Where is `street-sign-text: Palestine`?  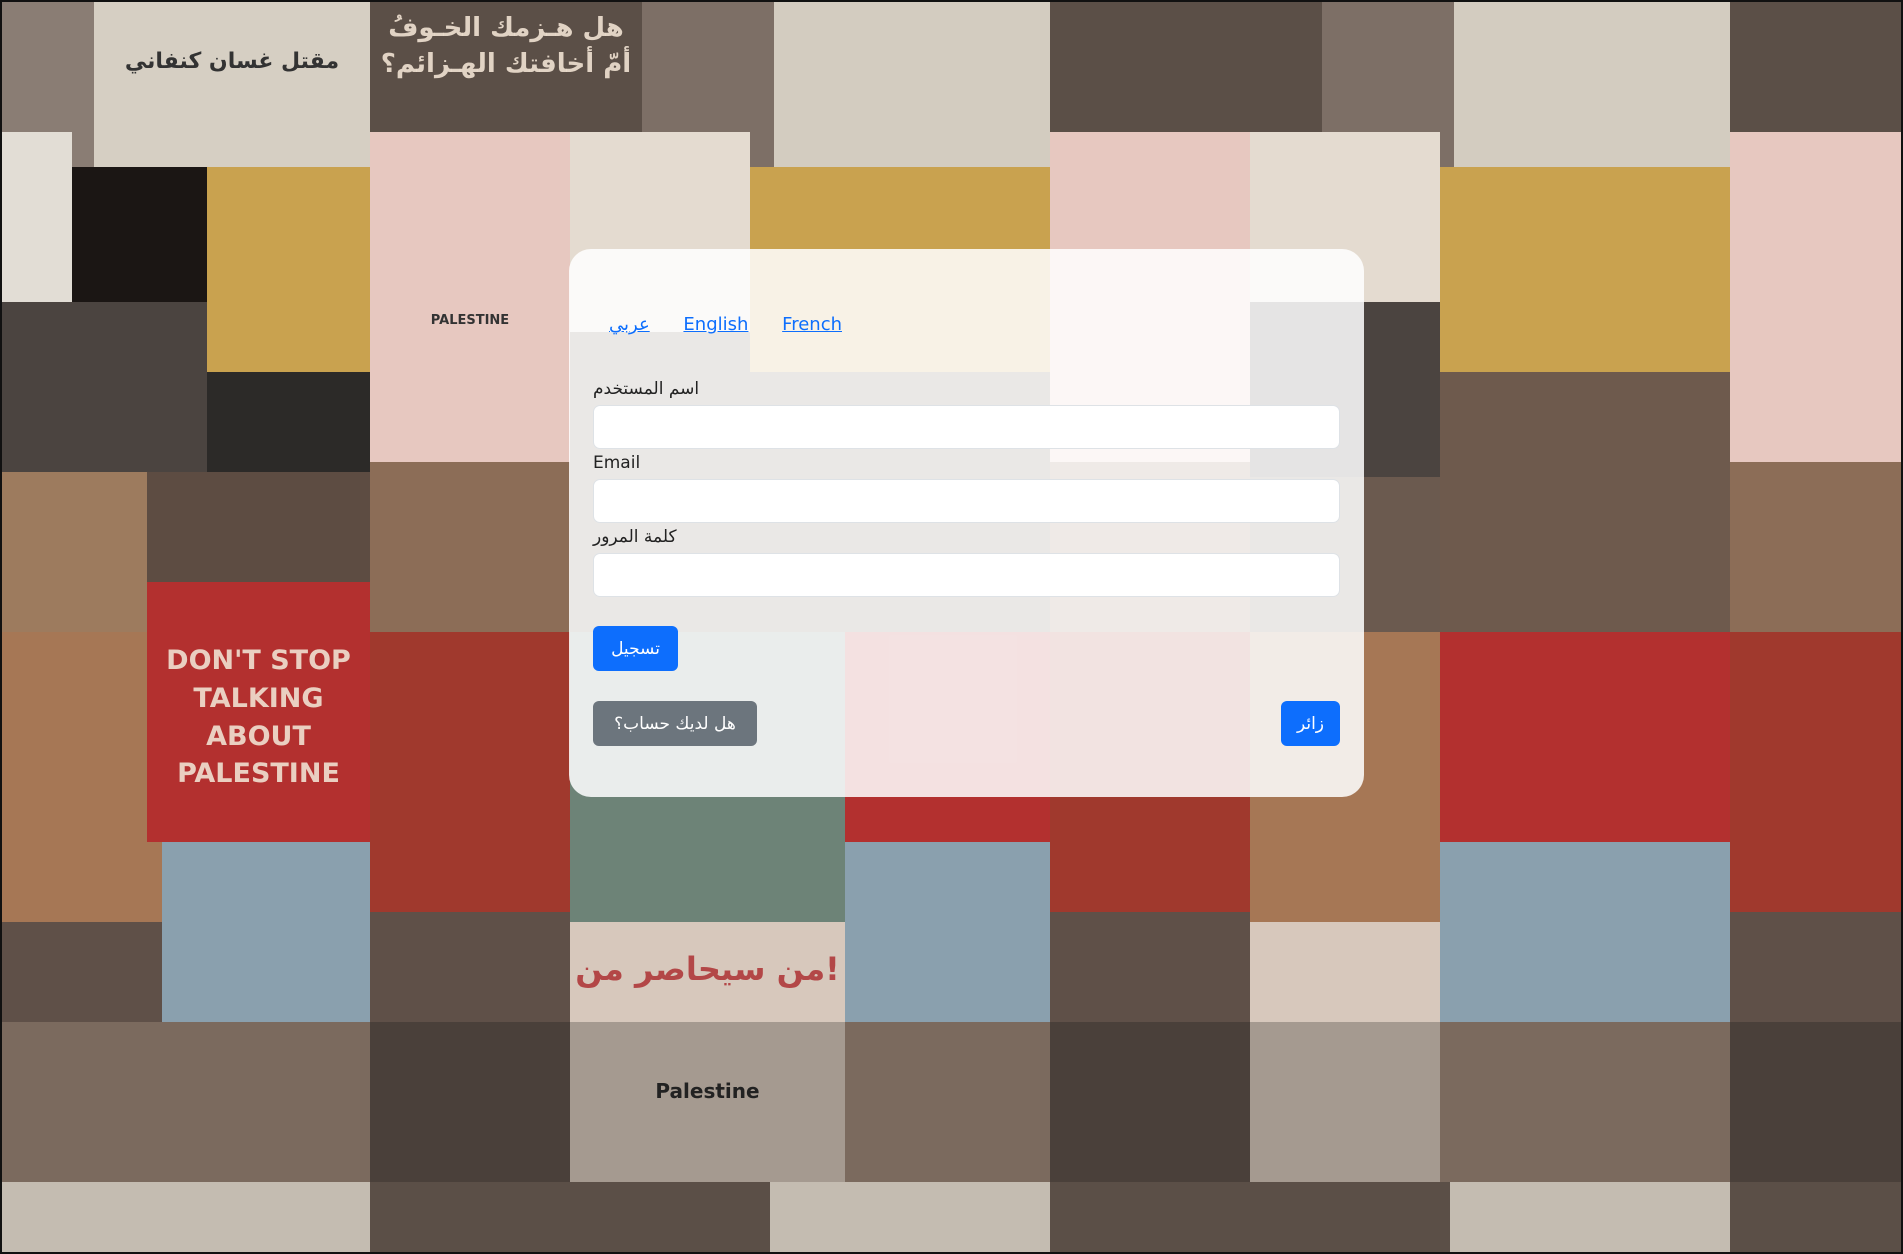
street-sign-text: Palestine is located at coordinates (707, 1091).